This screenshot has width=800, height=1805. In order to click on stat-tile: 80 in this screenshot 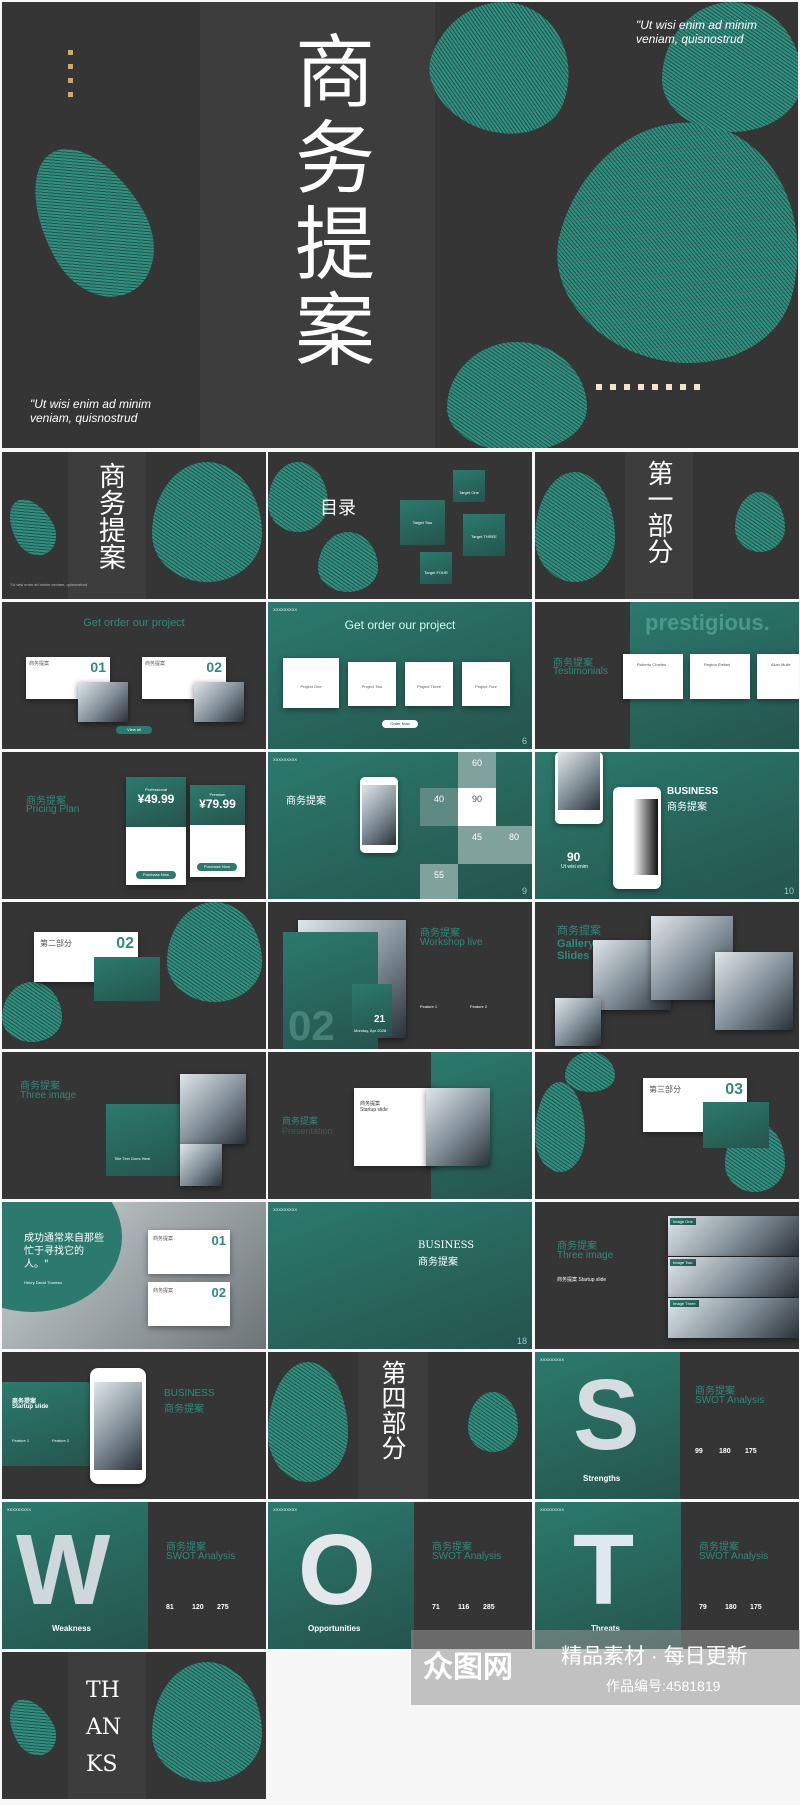, I will do `click(514, 845)`.